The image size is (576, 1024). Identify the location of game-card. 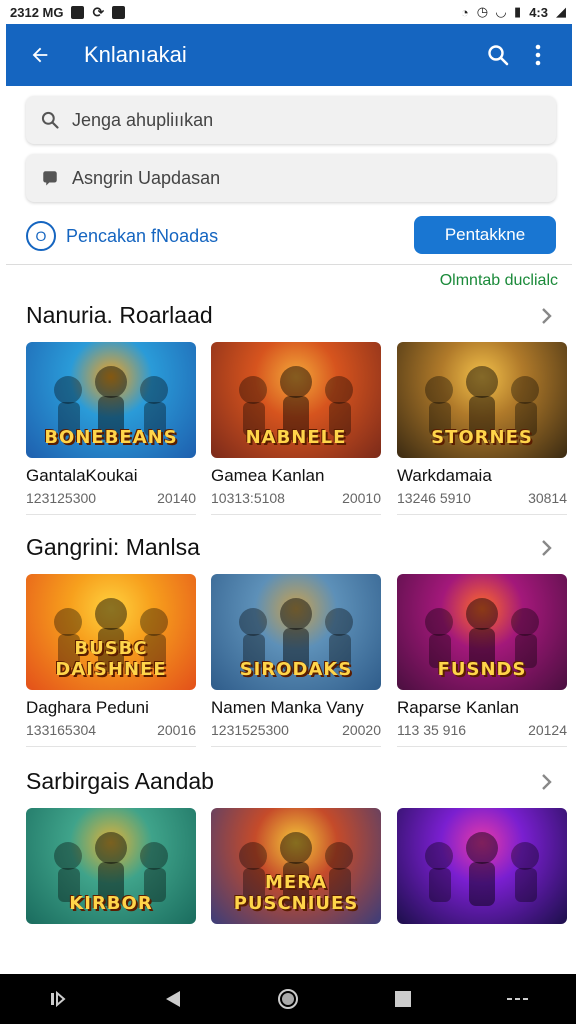
(482, 866).